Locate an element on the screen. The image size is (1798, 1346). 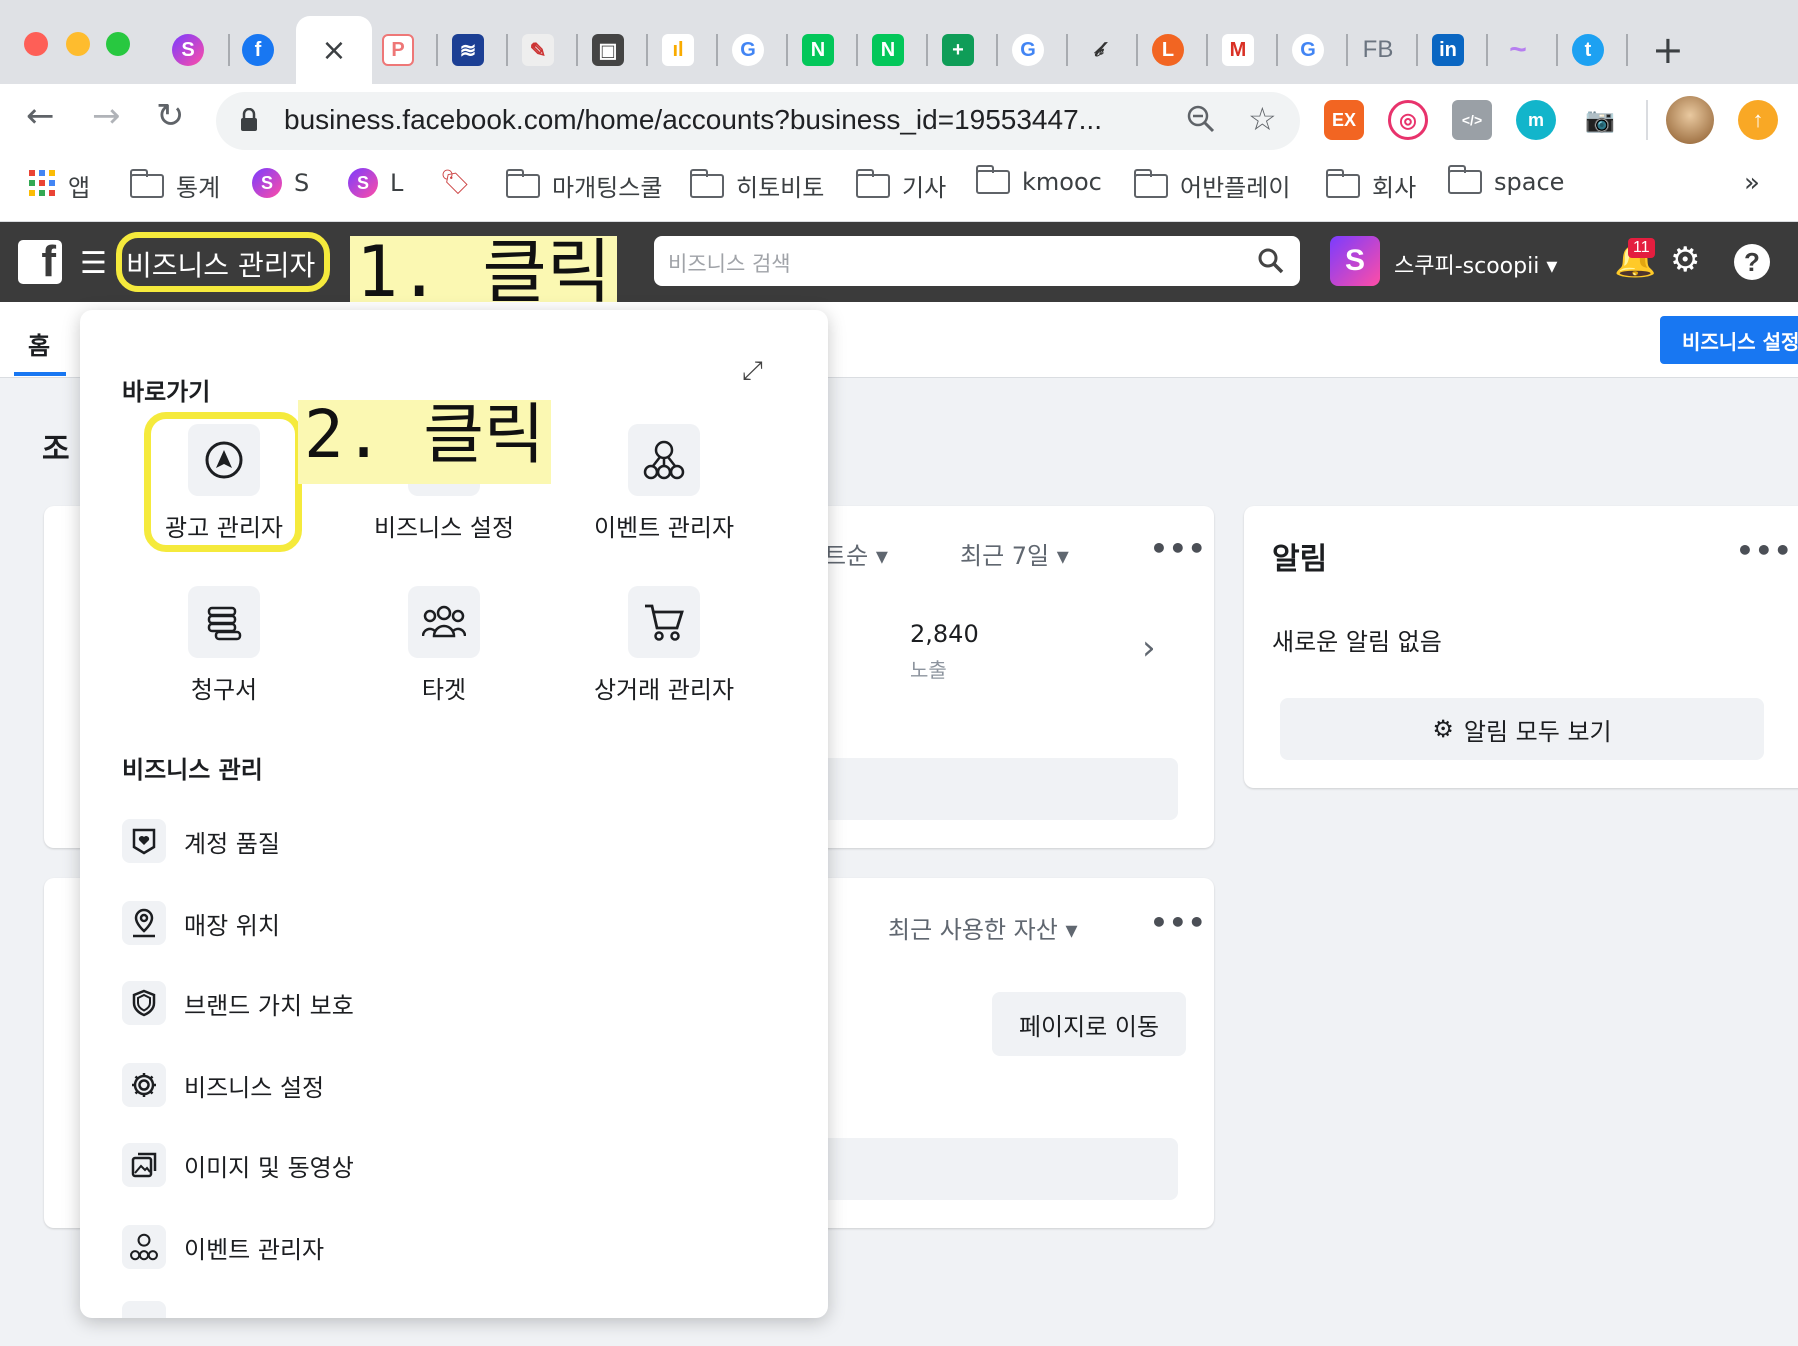
camera-extension-icon: 📷 is located at coordinates (1600, 120).